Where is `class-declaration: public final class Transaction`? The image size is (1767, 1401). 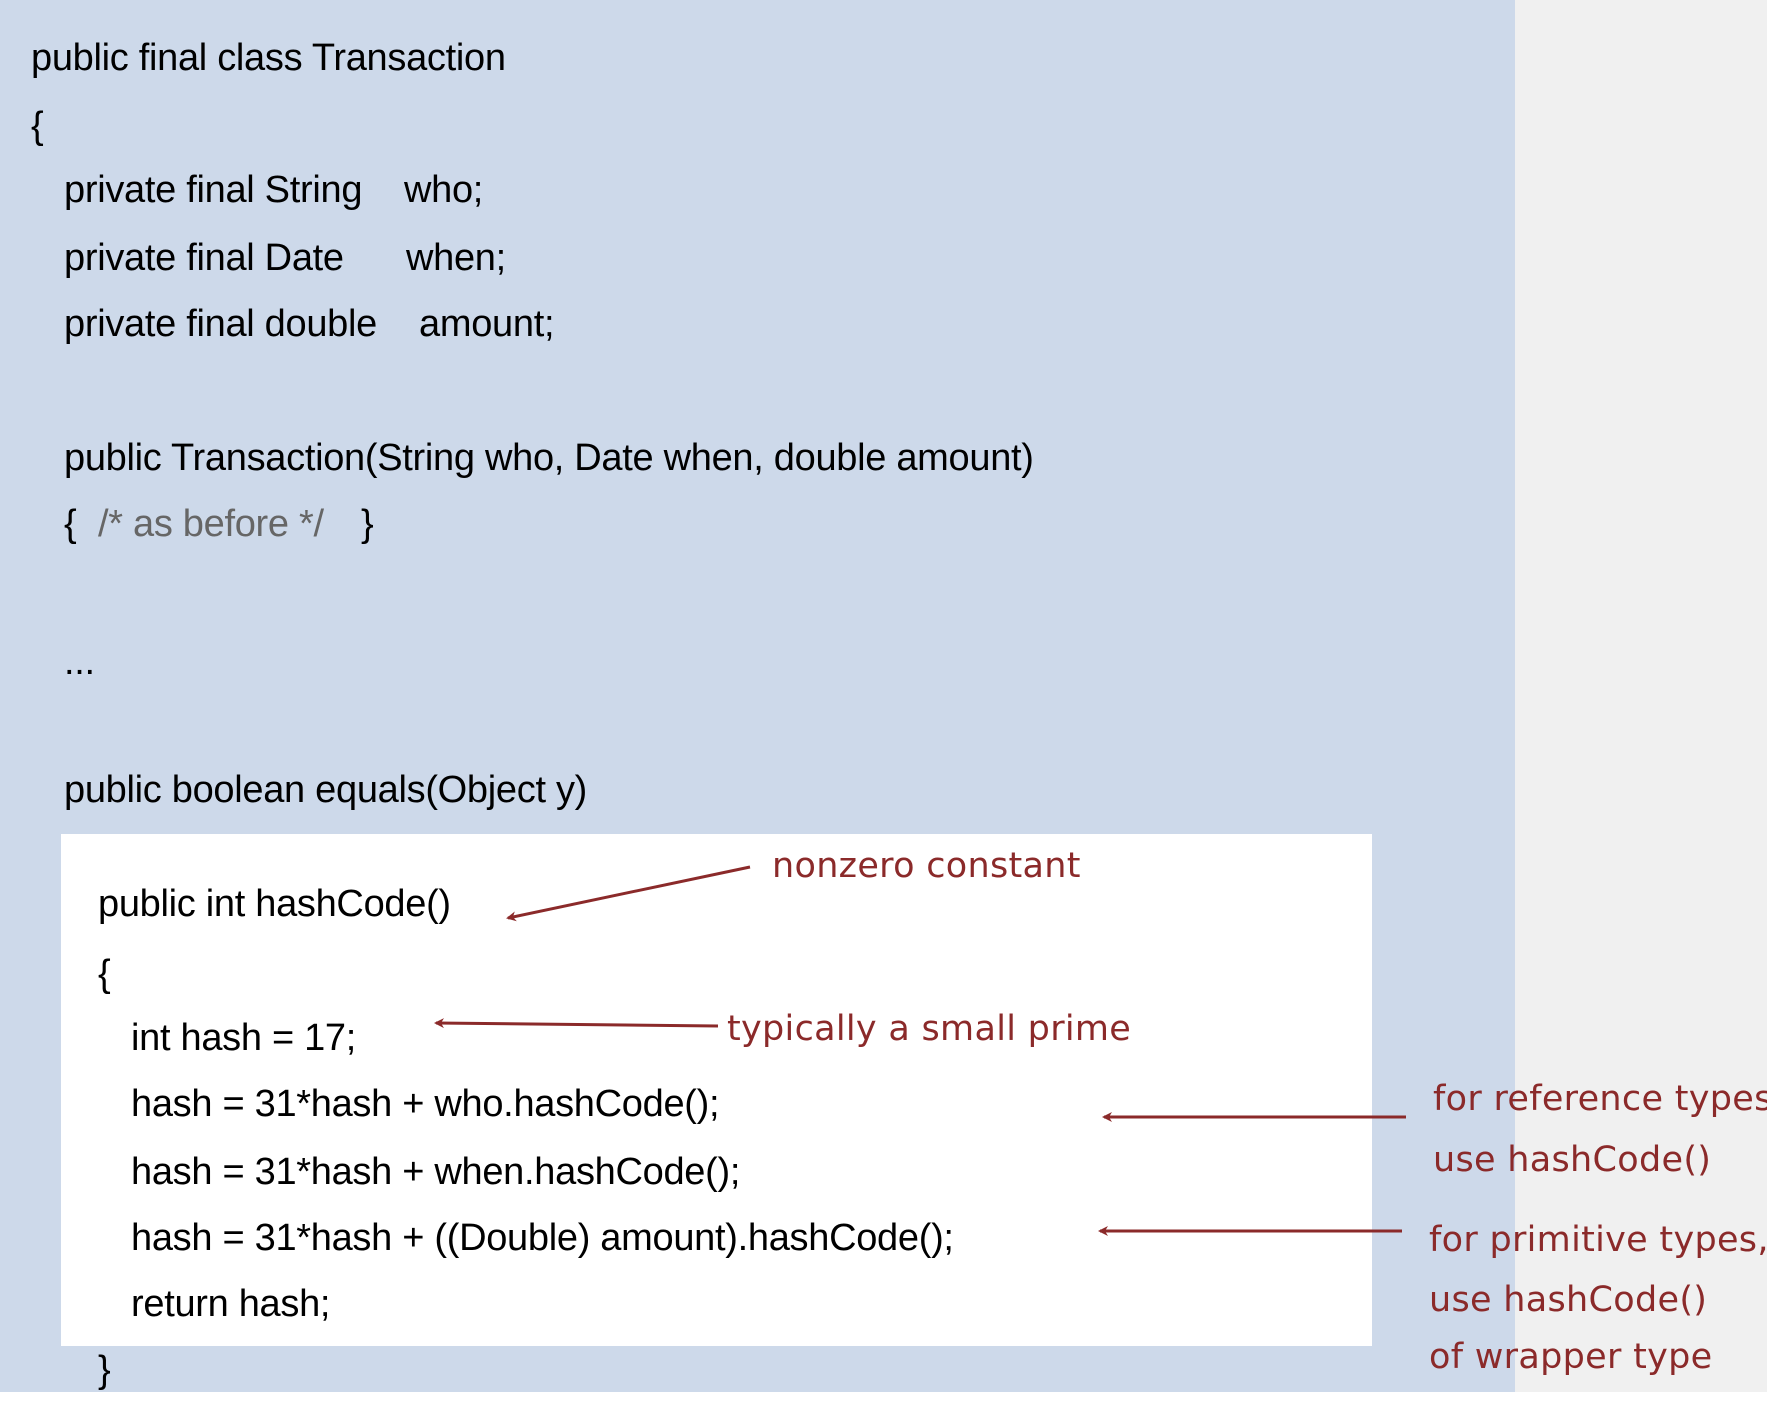 class-declaration: public final class Transaction is located at coordinates (268, 58).